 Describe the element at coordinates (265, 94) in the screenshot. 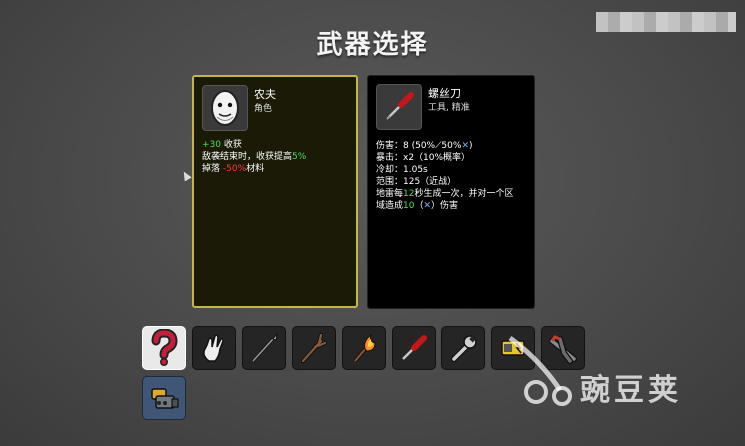

I see `character-name: 农夫` at that location.